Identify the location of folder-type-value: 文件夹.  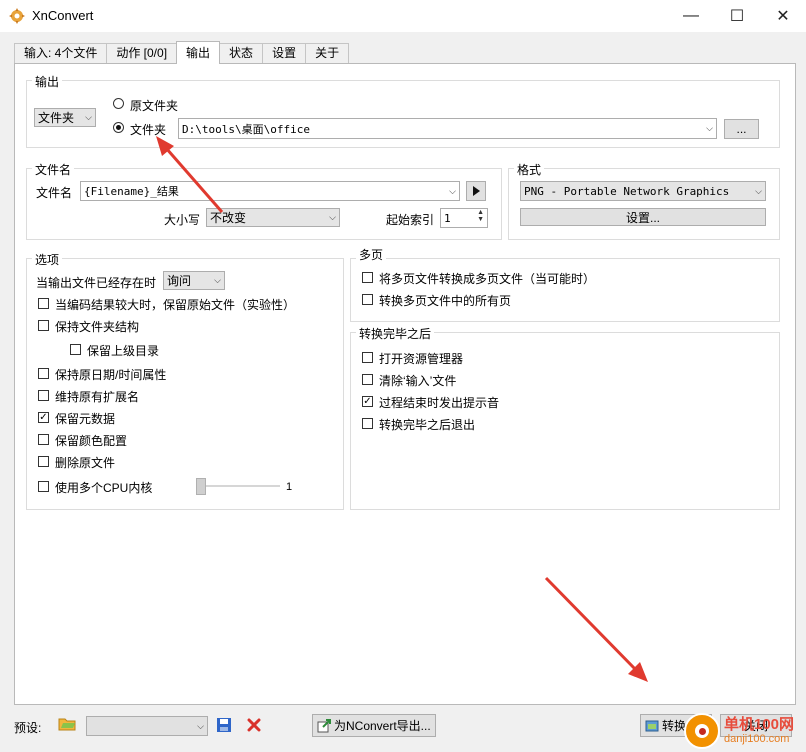
(56, 118).